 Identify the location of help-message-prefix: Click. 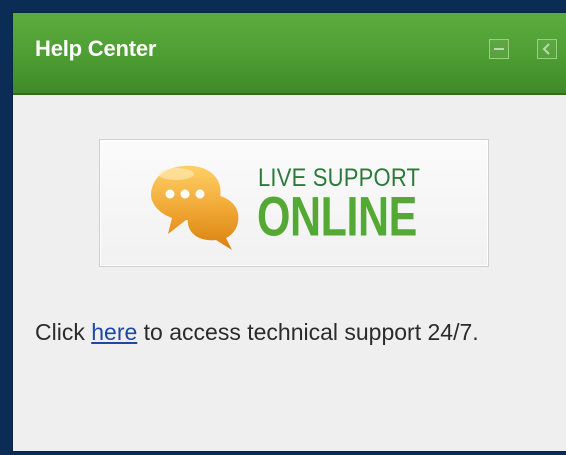
(63, 332).